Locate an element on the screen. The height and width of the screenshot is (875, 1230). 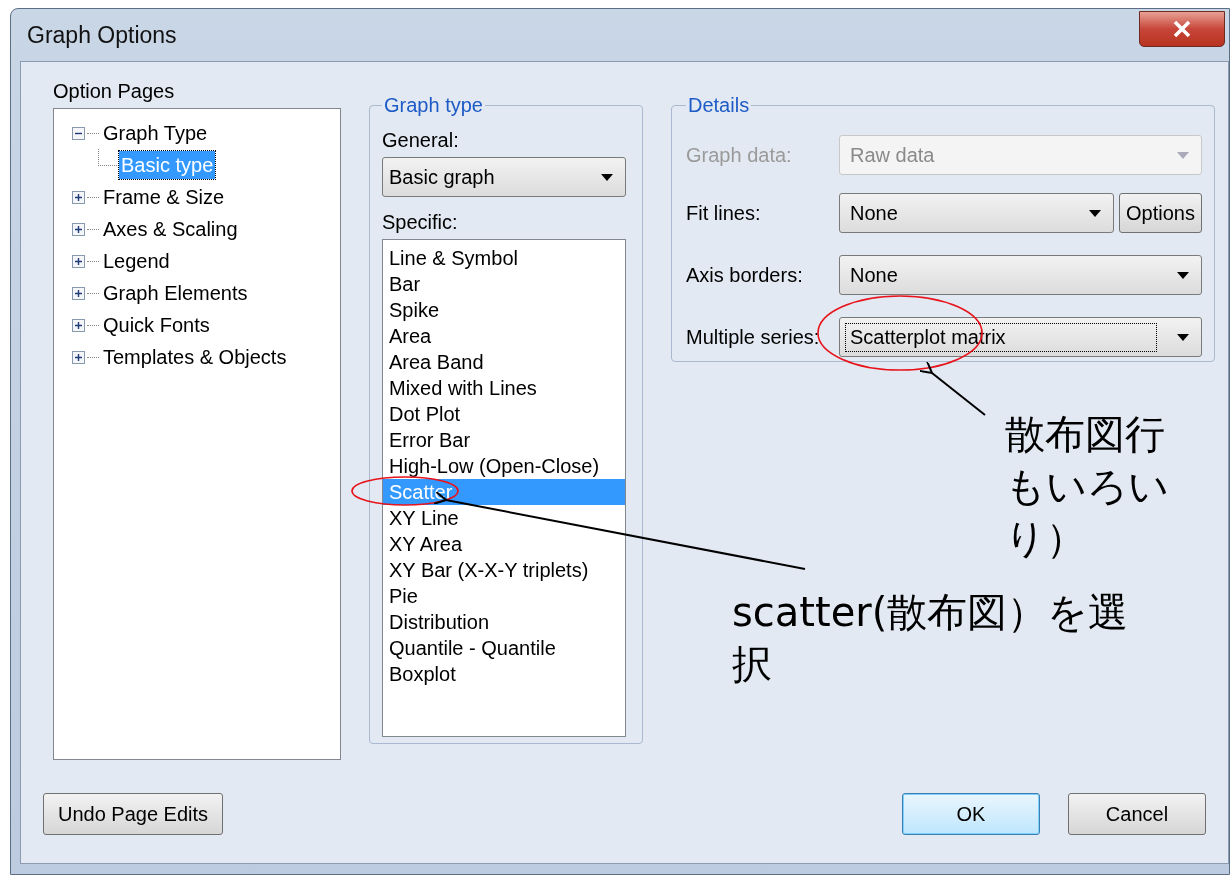
dialog-button: Undo Page Edits is located at coordinates (133, 814).